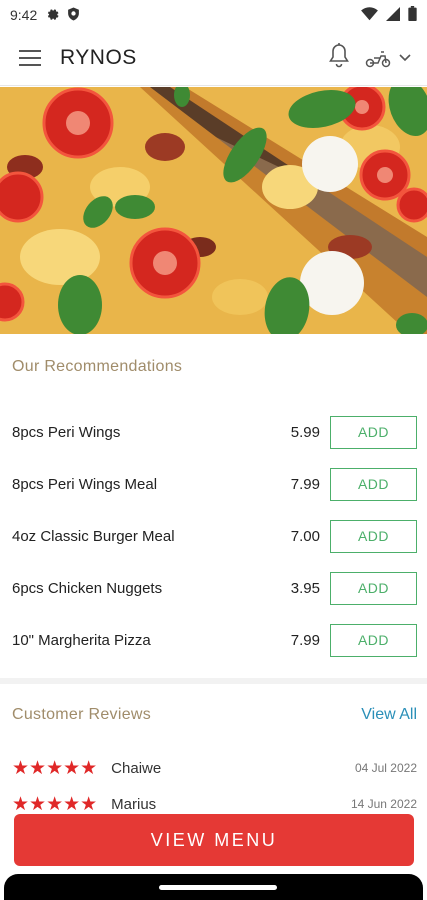 The width and height of the screenshot is (427, 900). Describe the element at coordinates (213, 640) in the screenshot. I see `list-item: 10" Margherita Pizza 7.99 ADD` at that location.